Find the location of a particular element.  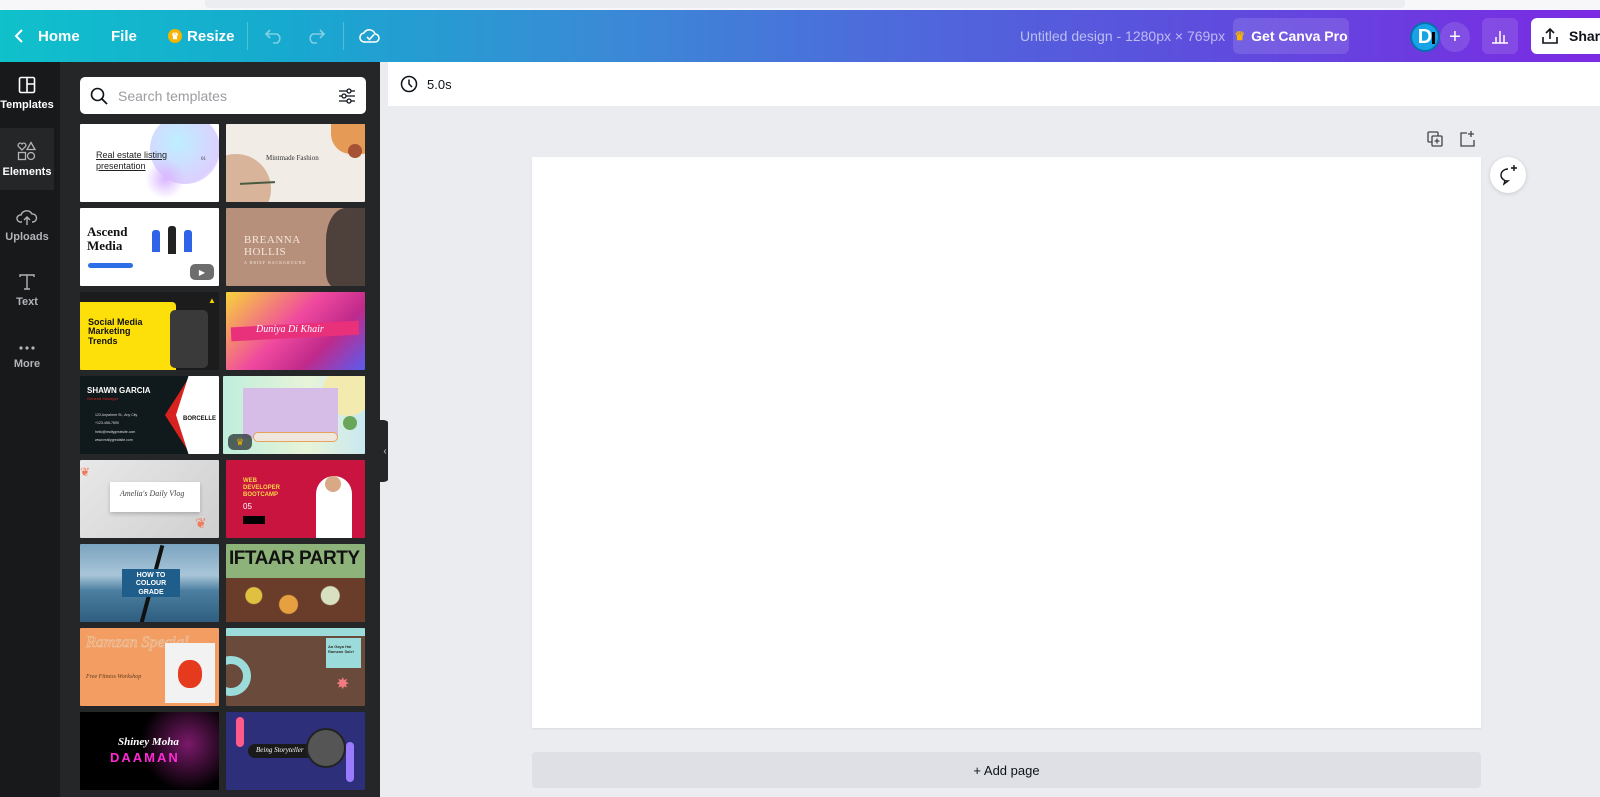

leaf-decoration: ❦ is located at coordinates (201, 523).